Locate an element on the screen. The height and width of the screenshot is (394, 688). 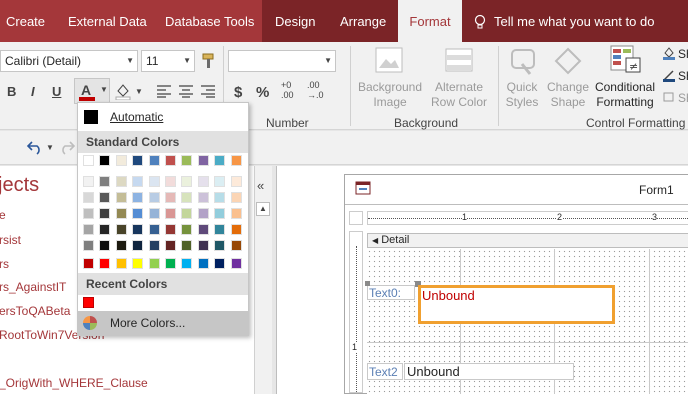
decrease-decimals-button: .00 →.0 is located at coordinates (315, 90).